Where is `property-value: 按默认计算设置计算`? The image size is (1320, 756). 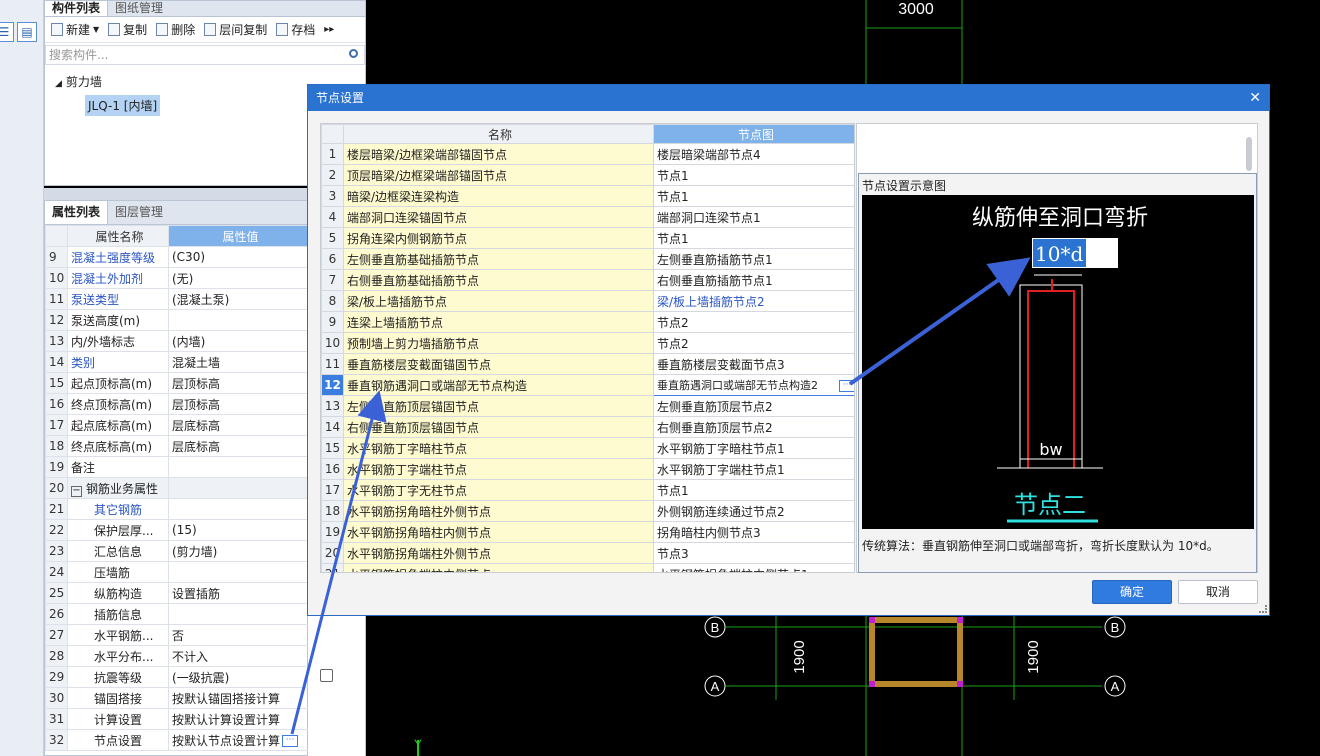
property-value: 按默认计算设置计算 is located at coordinates (239, 719).